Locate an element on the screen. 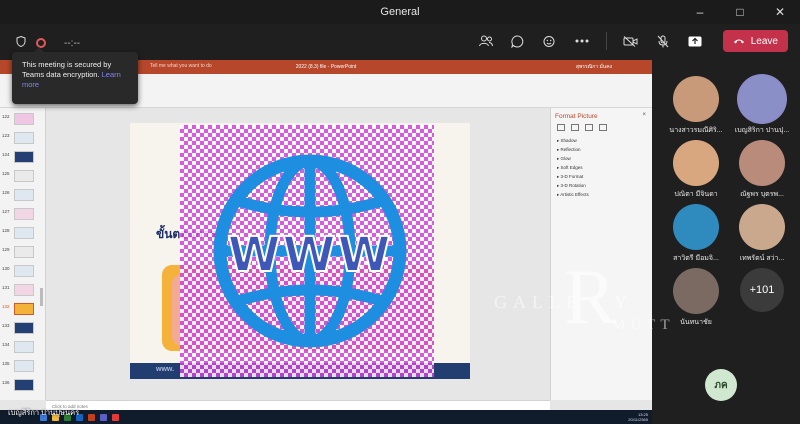 The width and height of the screenshot is (800, 424). shield-icon is located at coordinates (21, 43).